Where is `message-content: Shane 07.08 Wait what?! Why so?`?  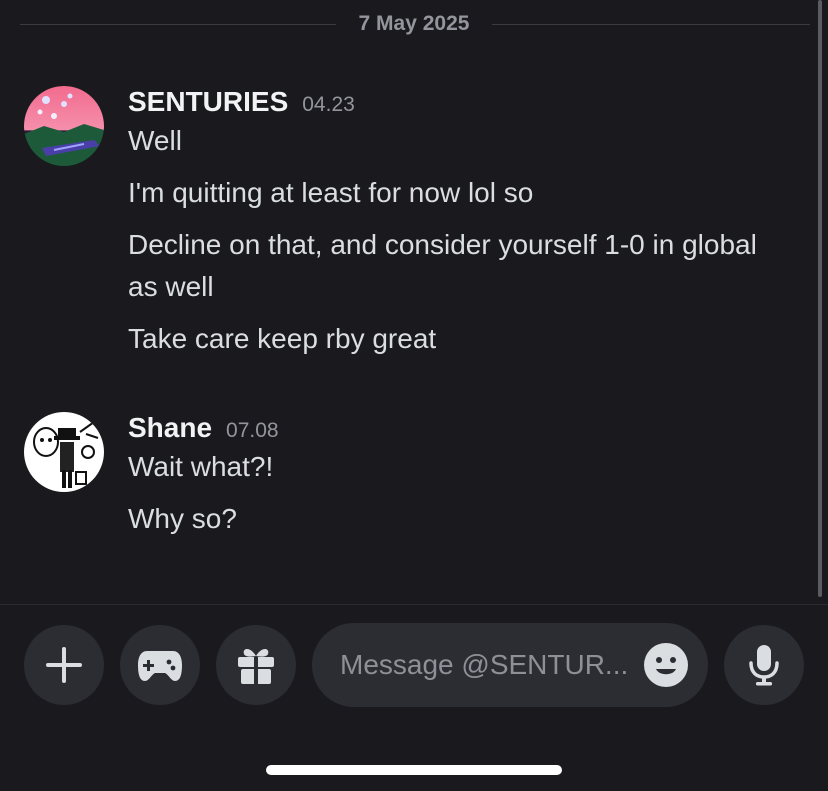
message-content: Shane 07.08 Wait what?! Why so? is located at coordinates (458, 476).